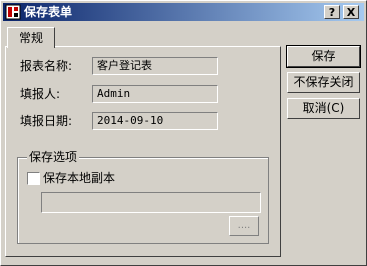 This screenshot has width=367, height=266. I want to click on date-field: 2014-09-10, so click(155, 121).